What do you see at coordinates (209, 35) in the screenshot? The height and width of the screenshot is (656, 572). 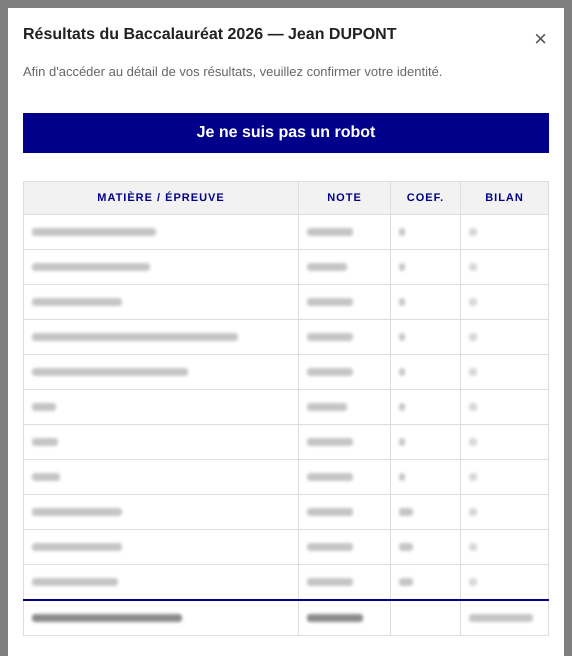 I see `dialog-title: Résultats du Baccalauréat 2026 — Jean DUPONT` at bounding box center [209, 35].